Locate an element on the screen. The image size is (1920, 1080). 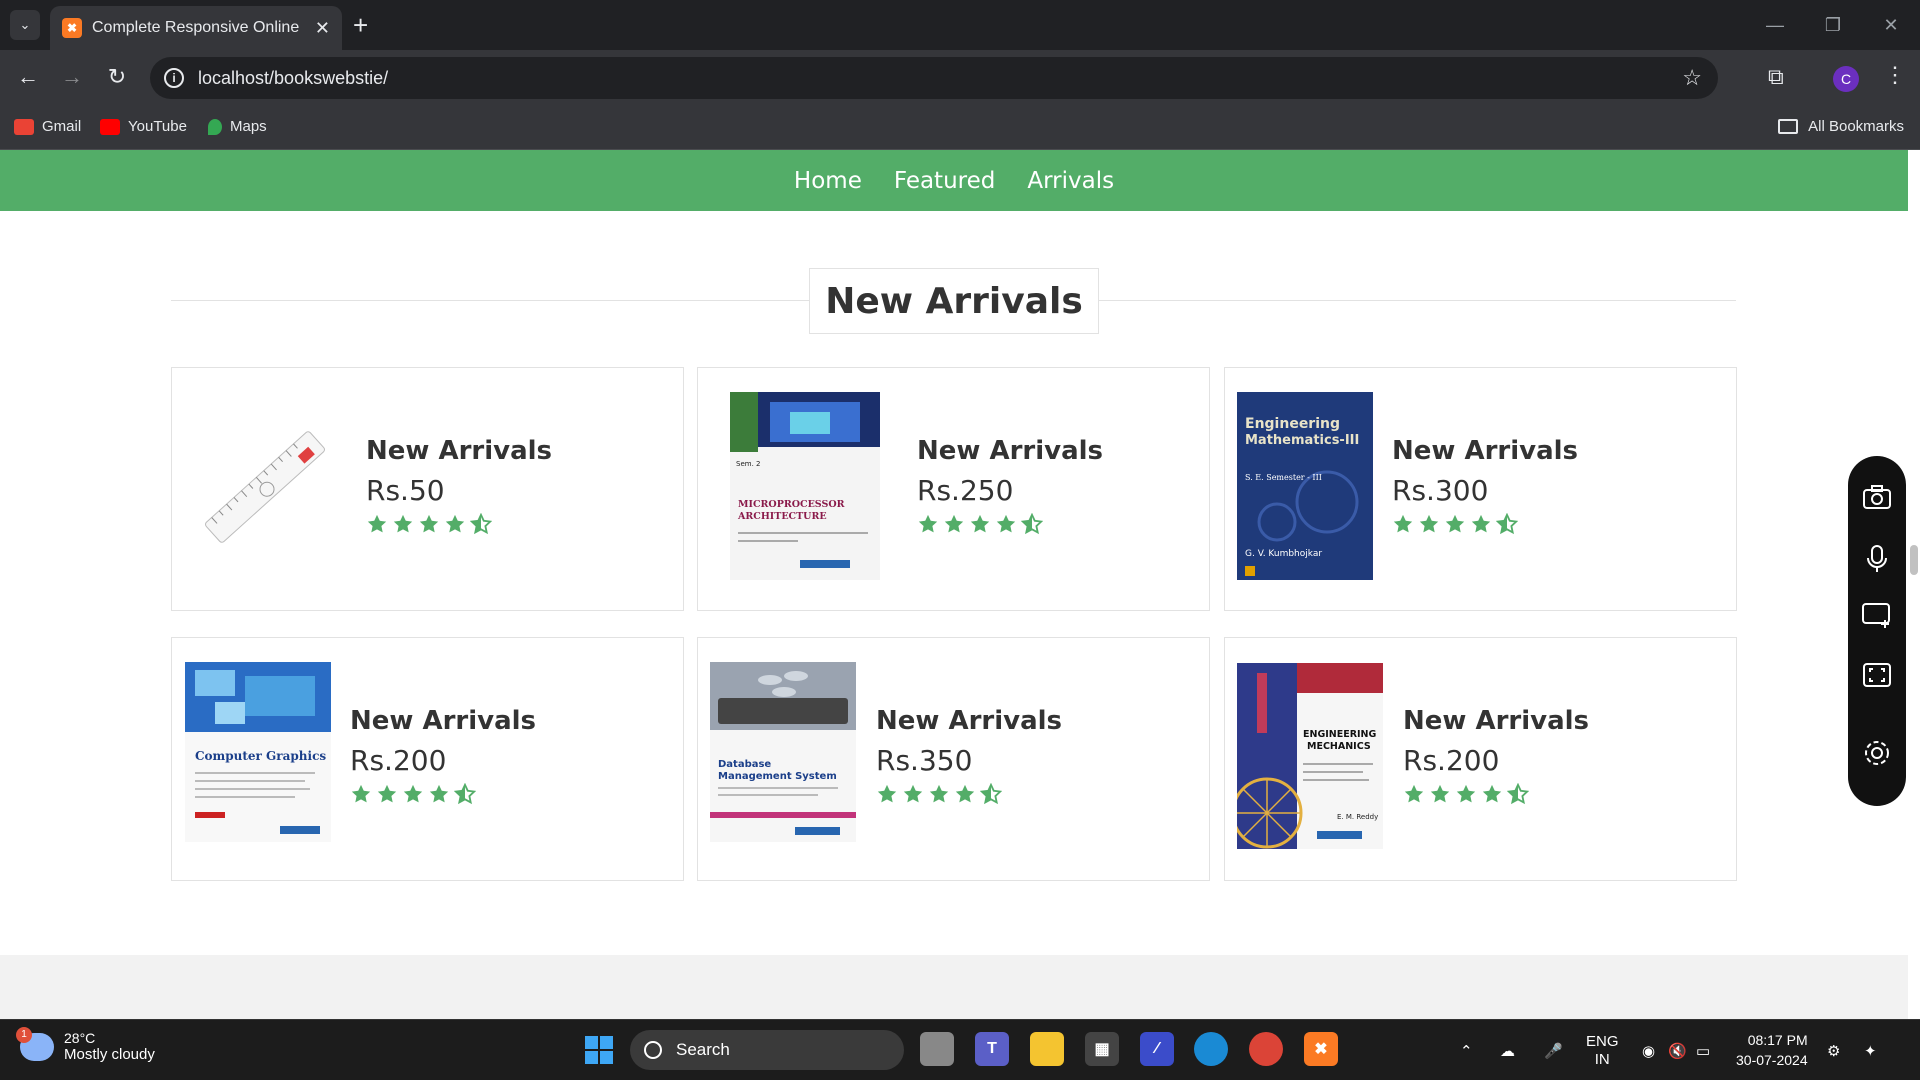
browser-toolbar: ← → ↻ i localhost/bookswebstie/ ☆ ⧉ C ⋮ is located at coordinates (960, 78).